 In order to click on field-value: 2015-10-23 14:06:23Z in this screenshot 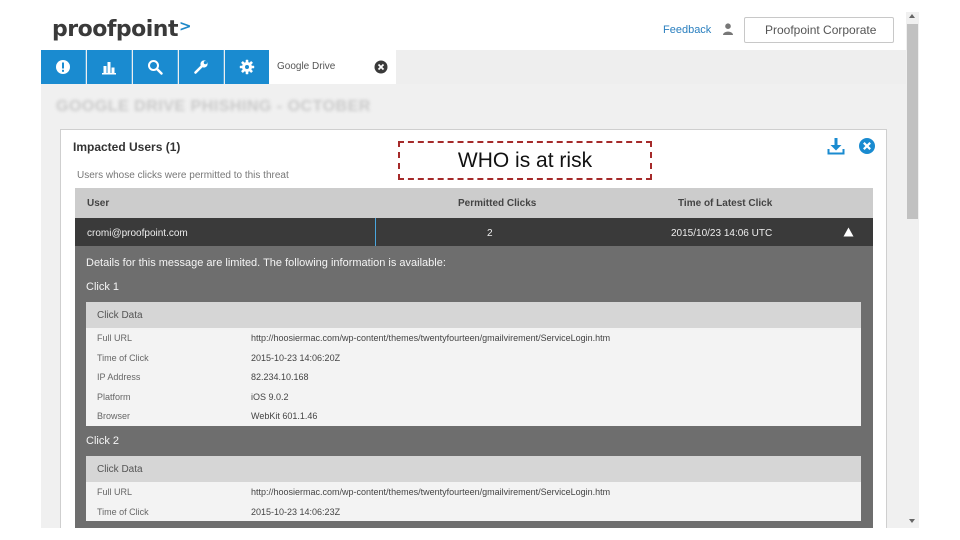, I will do `click(296, 511)`.